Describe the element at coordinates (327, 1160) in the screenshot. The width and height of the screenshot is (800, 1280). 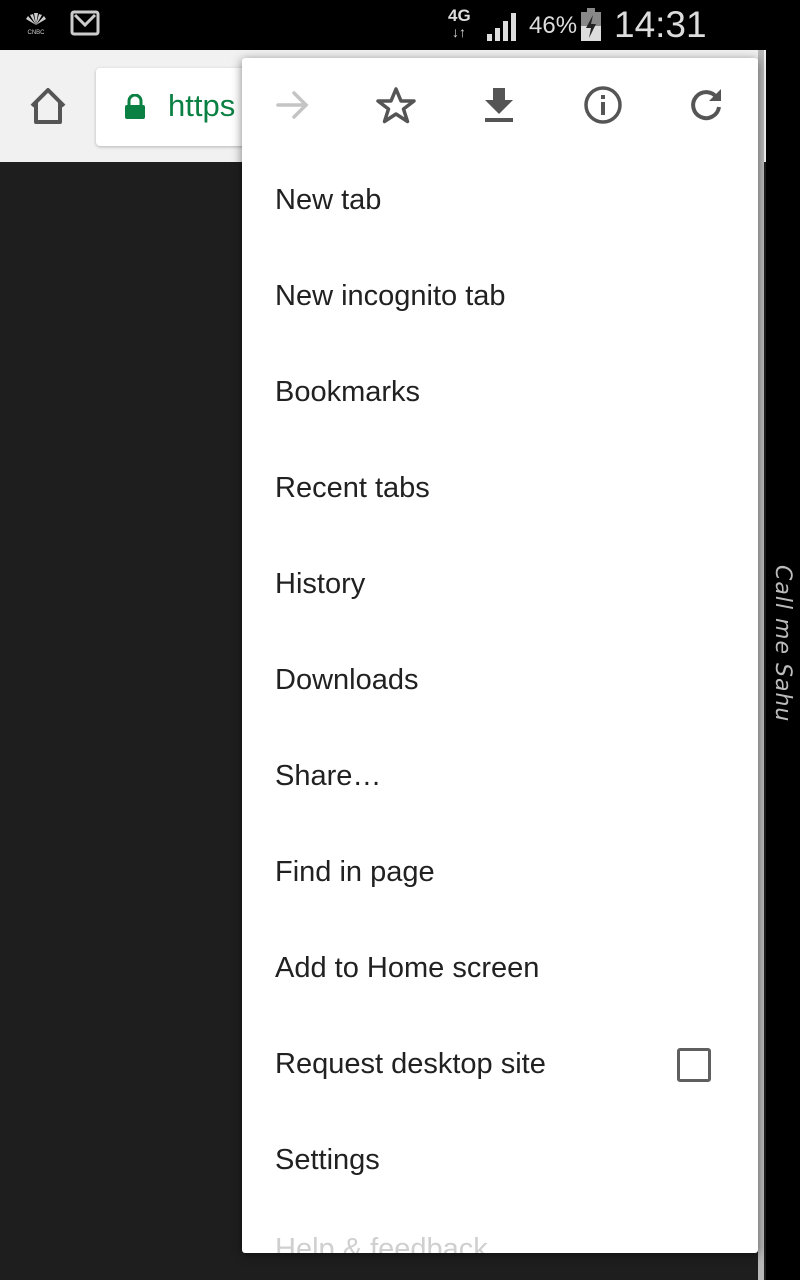
I see `menu-item-settings: Settings` at that location.